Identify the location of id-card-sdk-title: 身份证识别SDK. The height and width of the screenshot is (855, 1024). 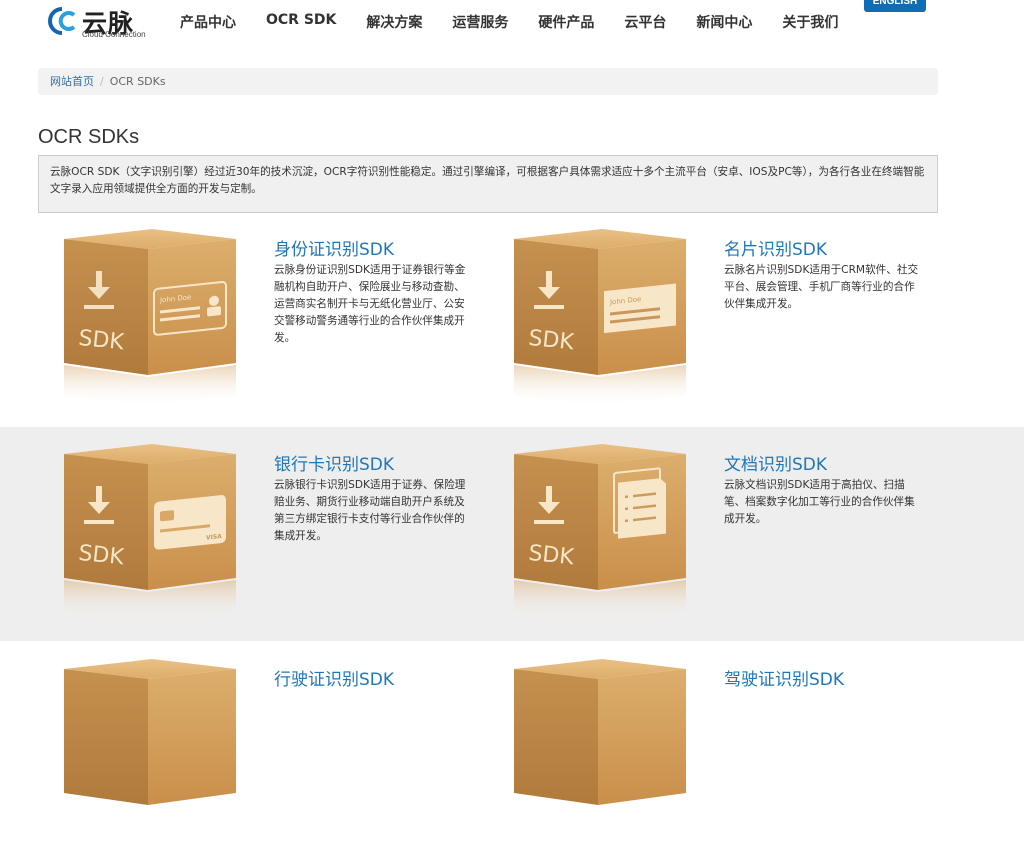
(334, 247).